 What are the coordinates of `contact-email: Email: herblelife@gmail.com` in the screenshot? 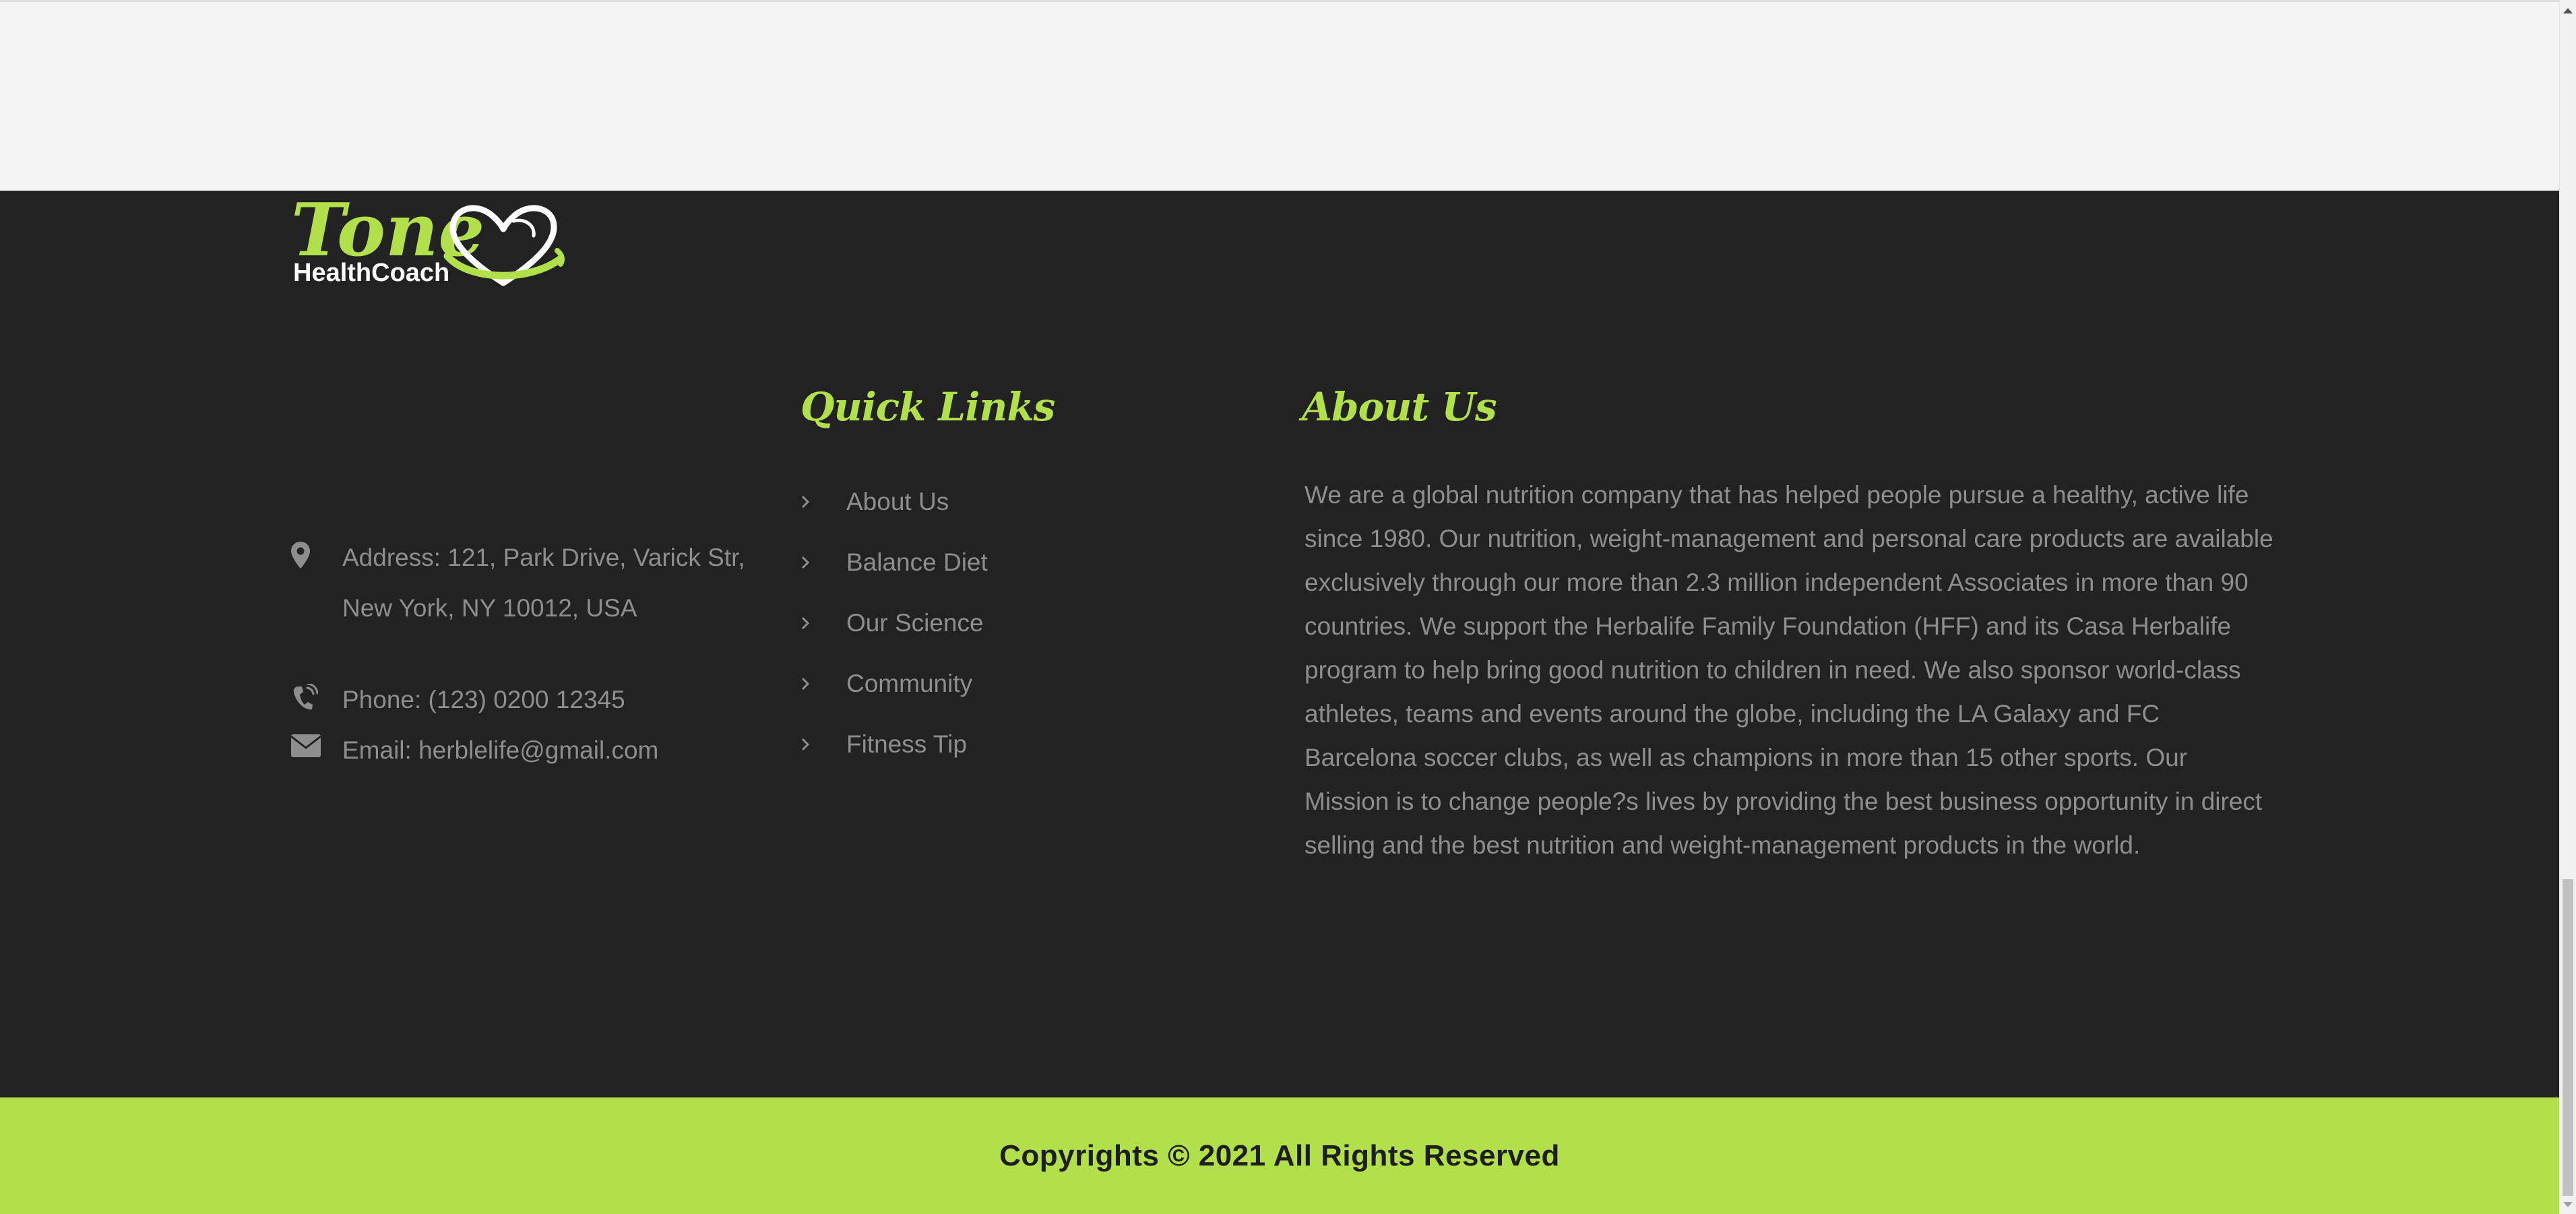 It's located at (474, 750).